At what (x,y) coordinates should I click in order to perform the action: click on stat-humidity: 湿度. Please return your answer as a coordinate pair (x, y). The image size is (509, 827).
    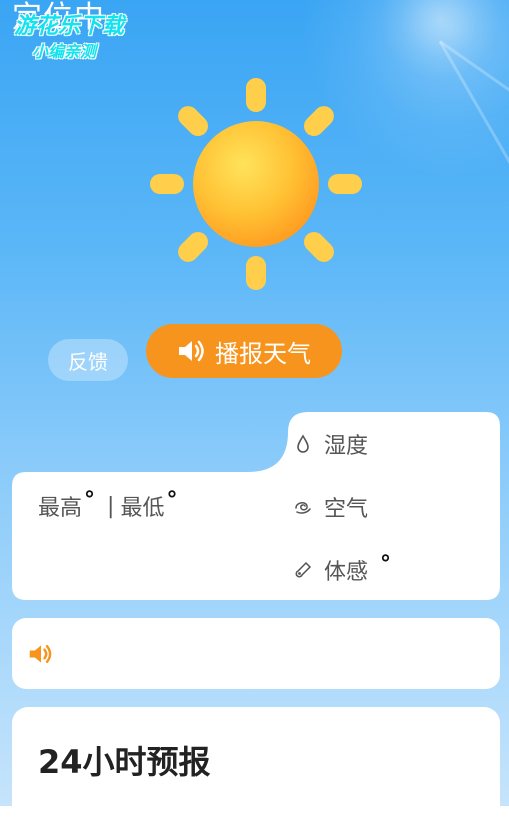
    Looking at the image, I should click on (335, 444).